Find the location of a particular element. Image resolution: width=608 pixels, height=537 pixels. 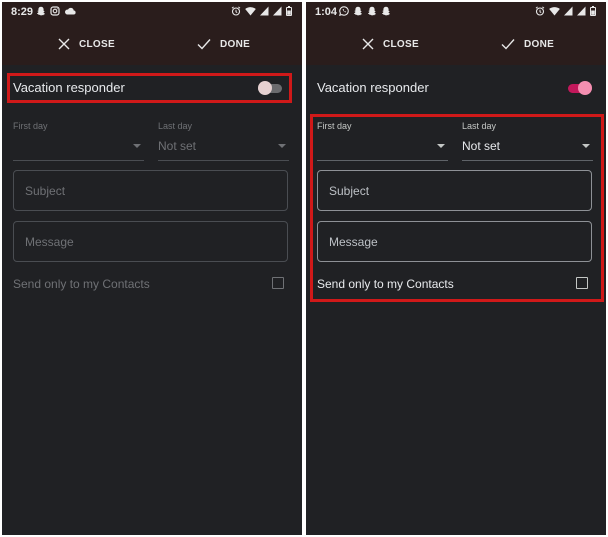

whatsapp-icon is located at coordinates (344, 11).